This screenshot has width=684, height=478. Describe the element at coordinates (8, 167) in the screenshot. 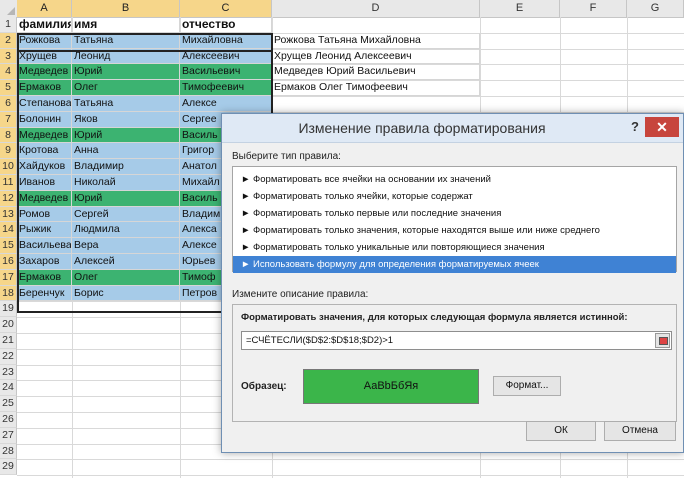

I see `row-header: 10` at that location.